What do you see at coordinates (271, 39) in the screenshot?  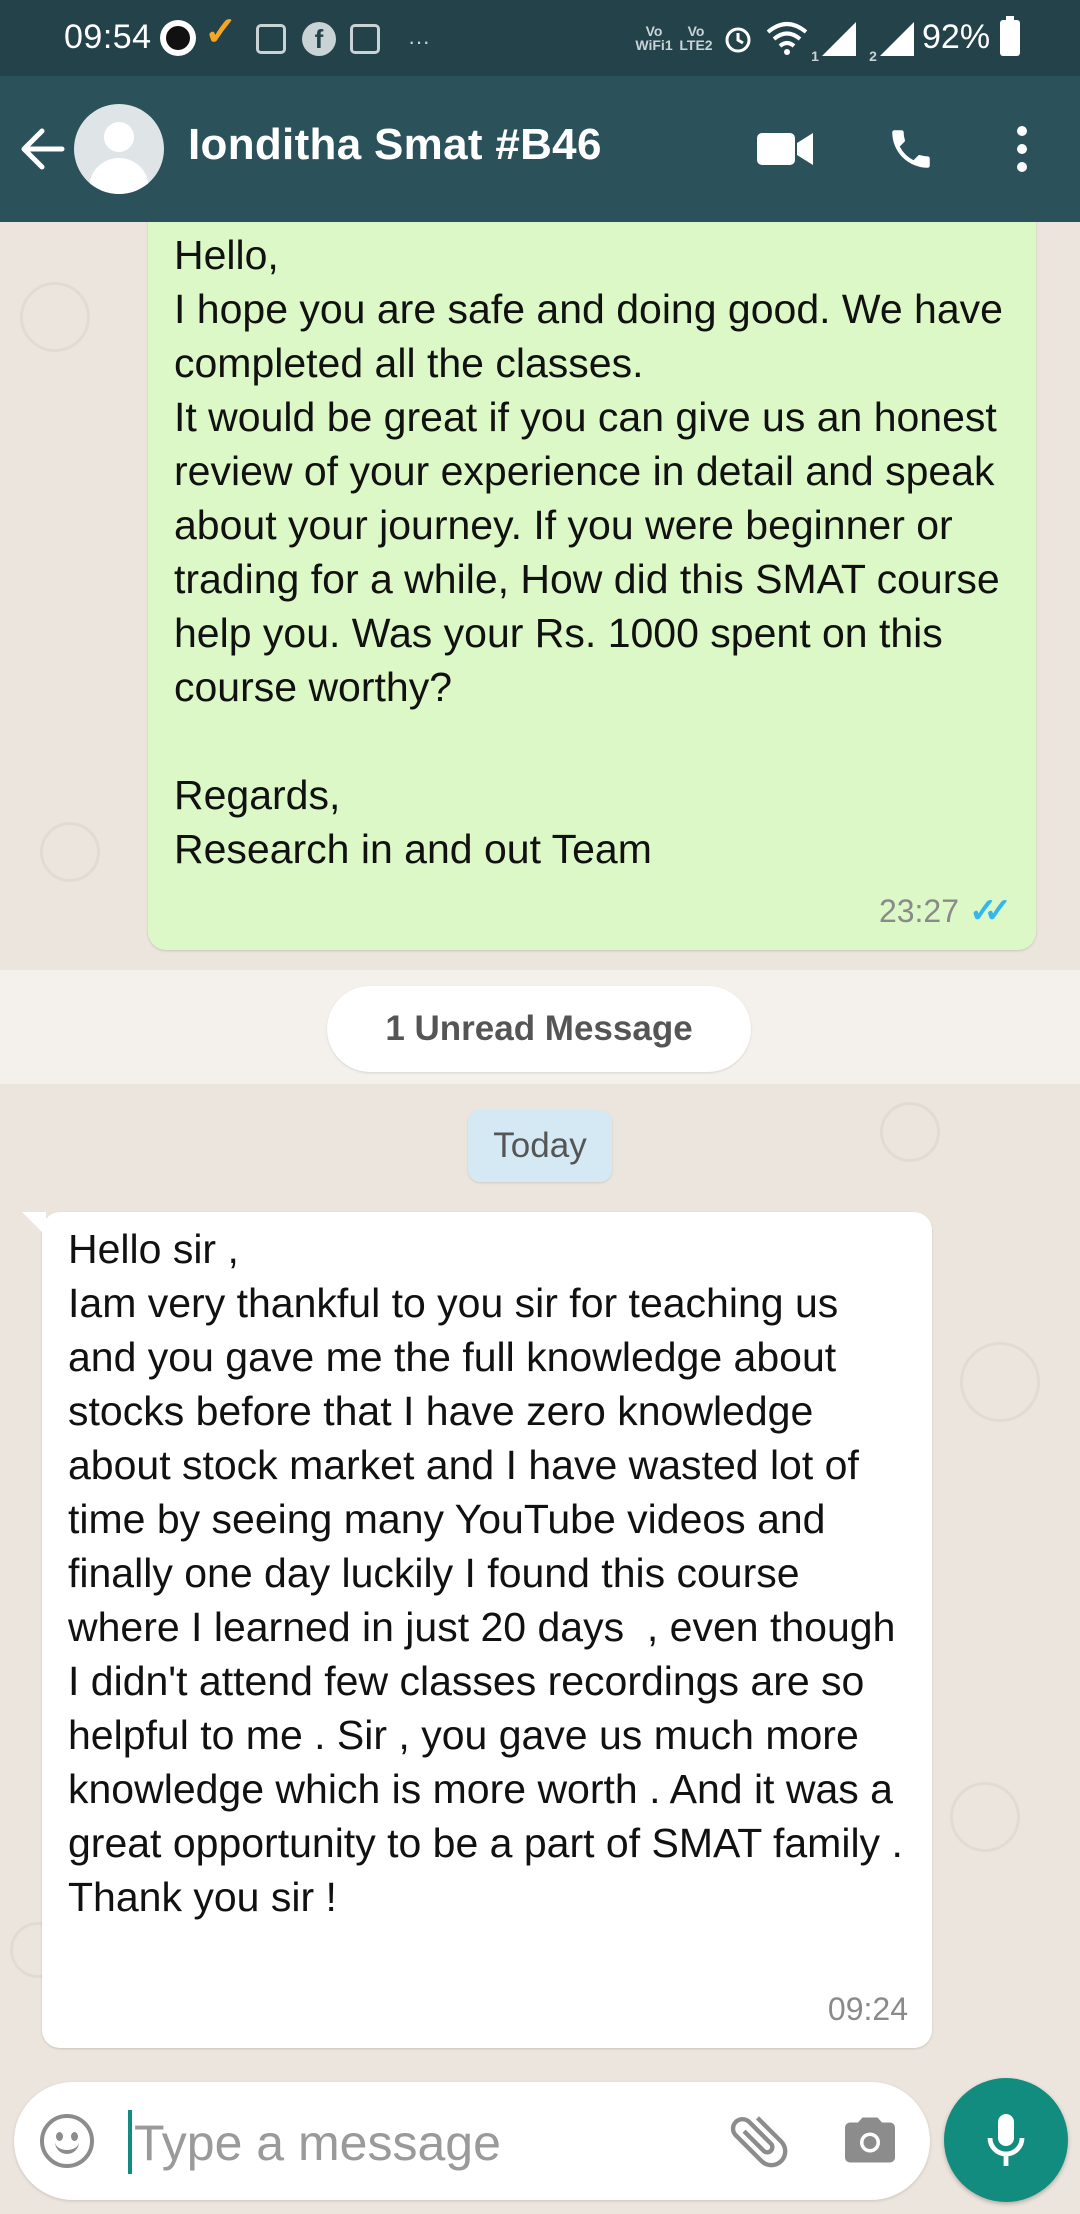 I see `m-icon` at bounding box center [271, 39].